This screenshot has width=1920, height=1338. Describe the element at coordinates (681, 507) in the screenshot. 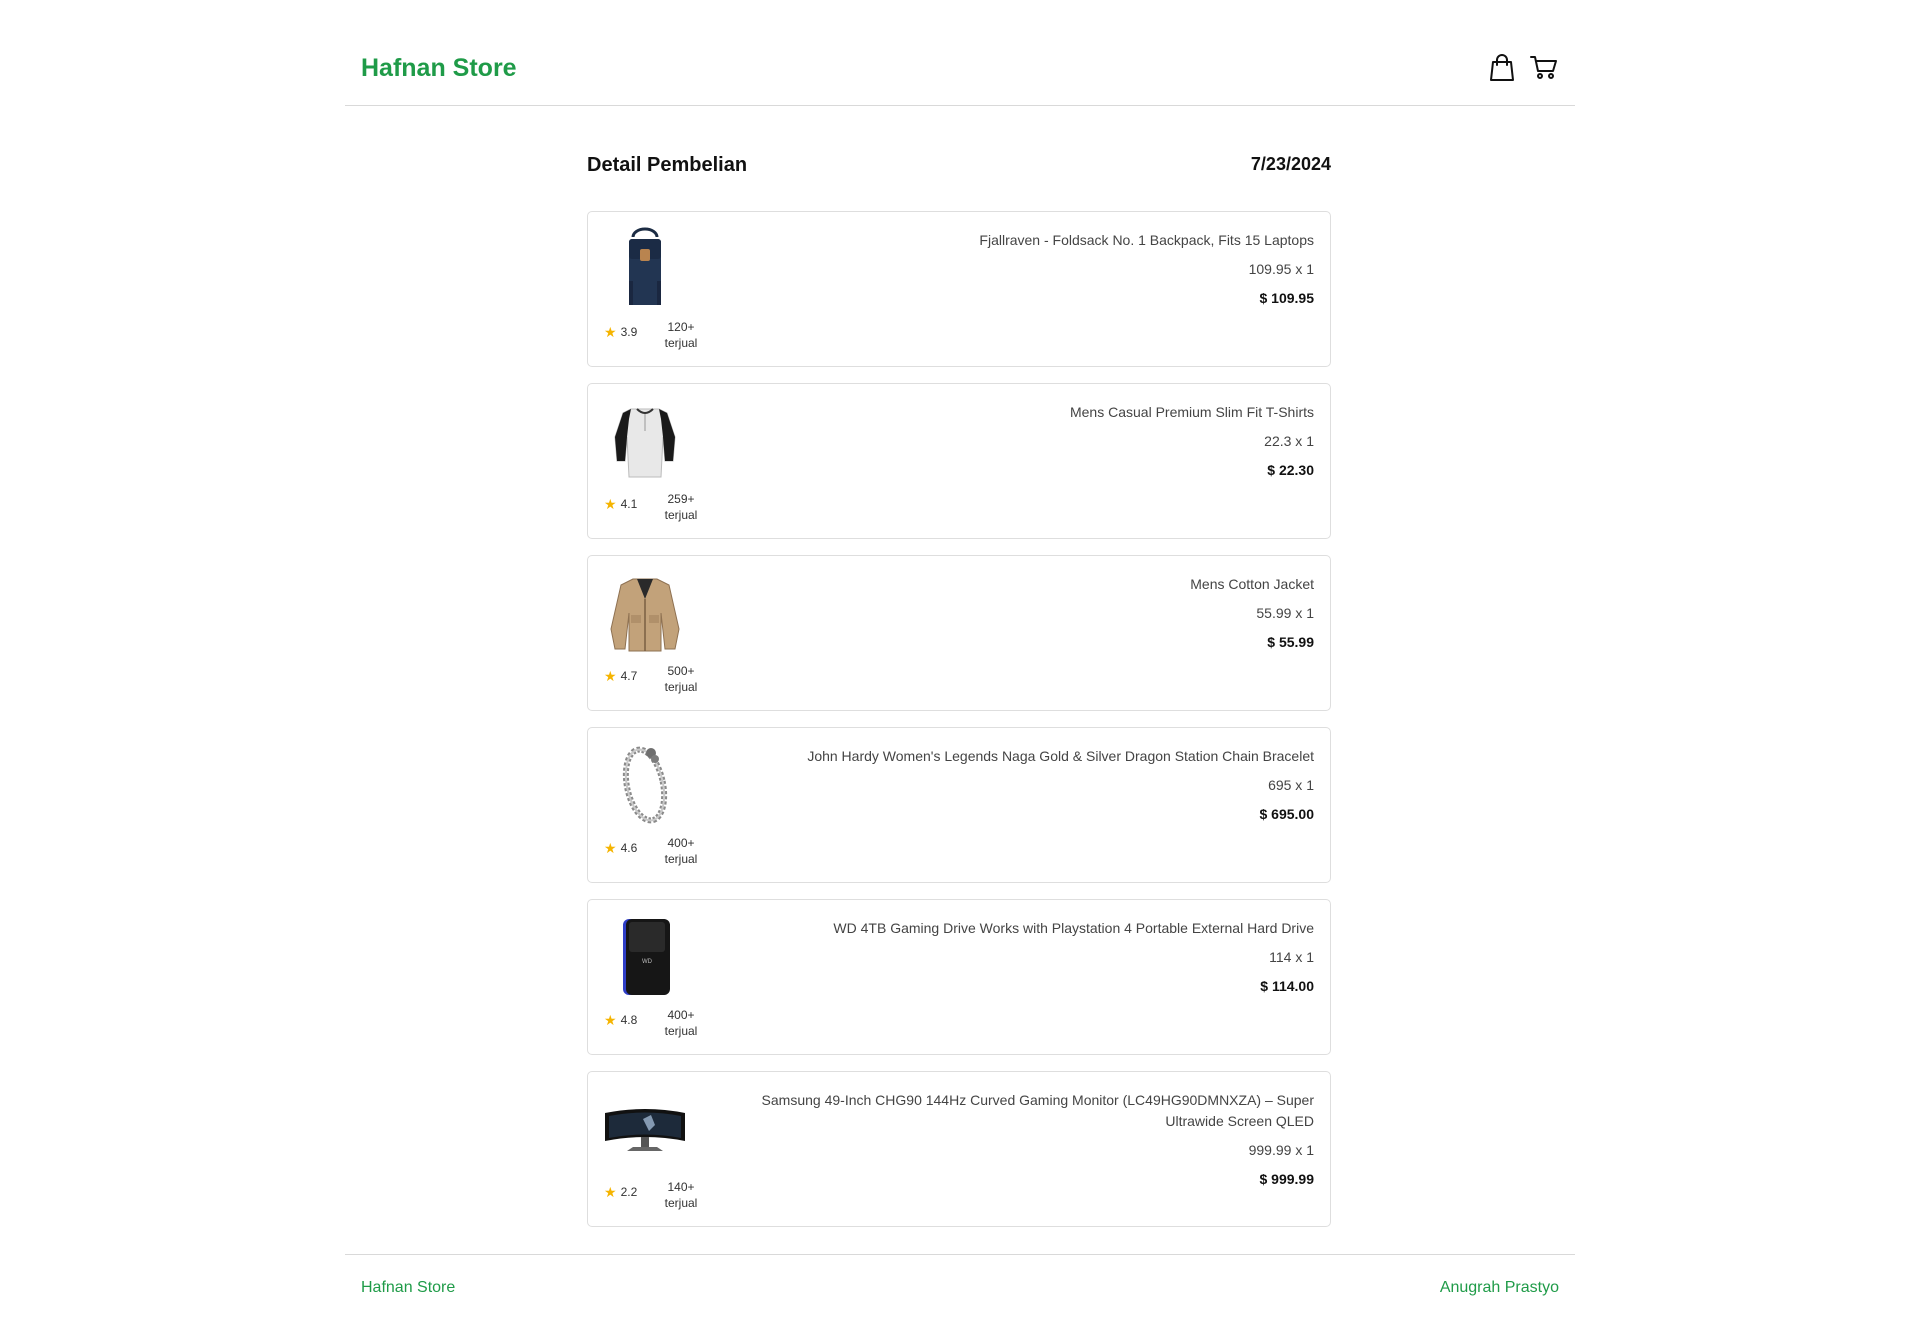

I see `sold-count: 259+ terjual` at that location.